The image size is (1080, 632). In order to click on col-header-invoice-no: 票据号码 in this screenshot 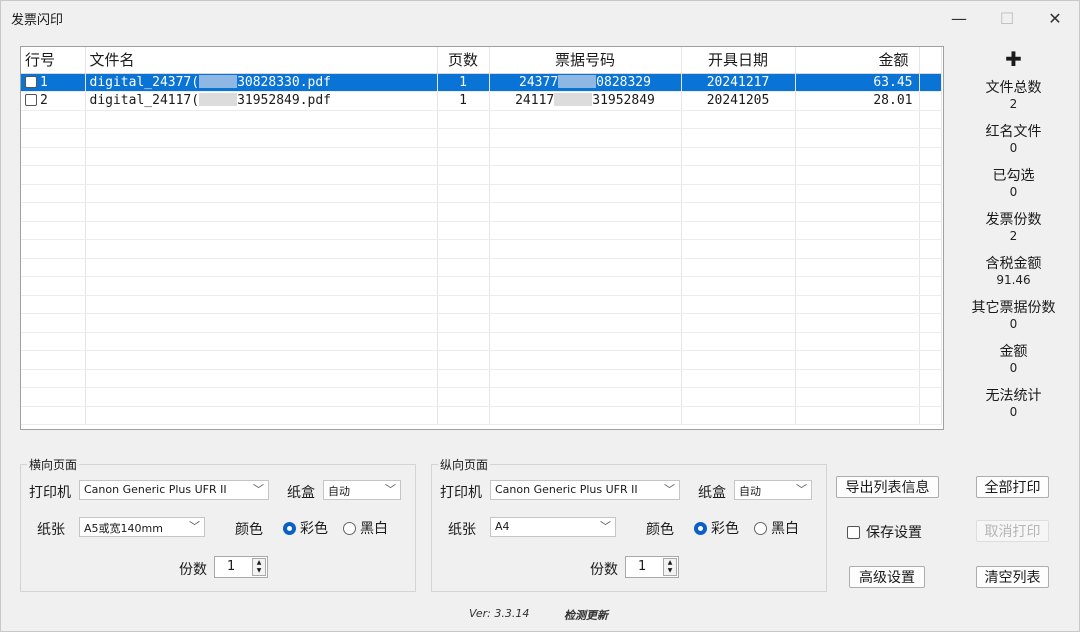, I will do `click(585, 60)`.